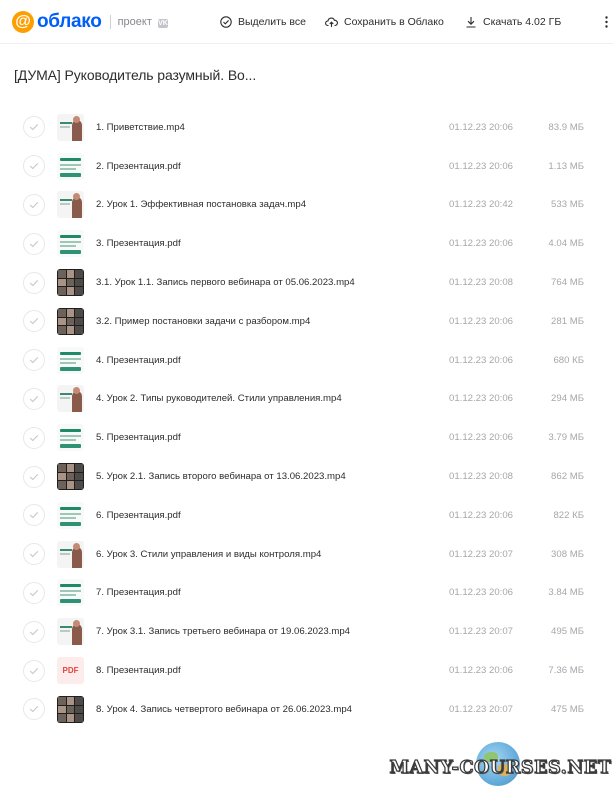 The height and width of the screenshot is (800, 613). I want to click on cloud-logo: @ облако проект VK, so click(90, 21).